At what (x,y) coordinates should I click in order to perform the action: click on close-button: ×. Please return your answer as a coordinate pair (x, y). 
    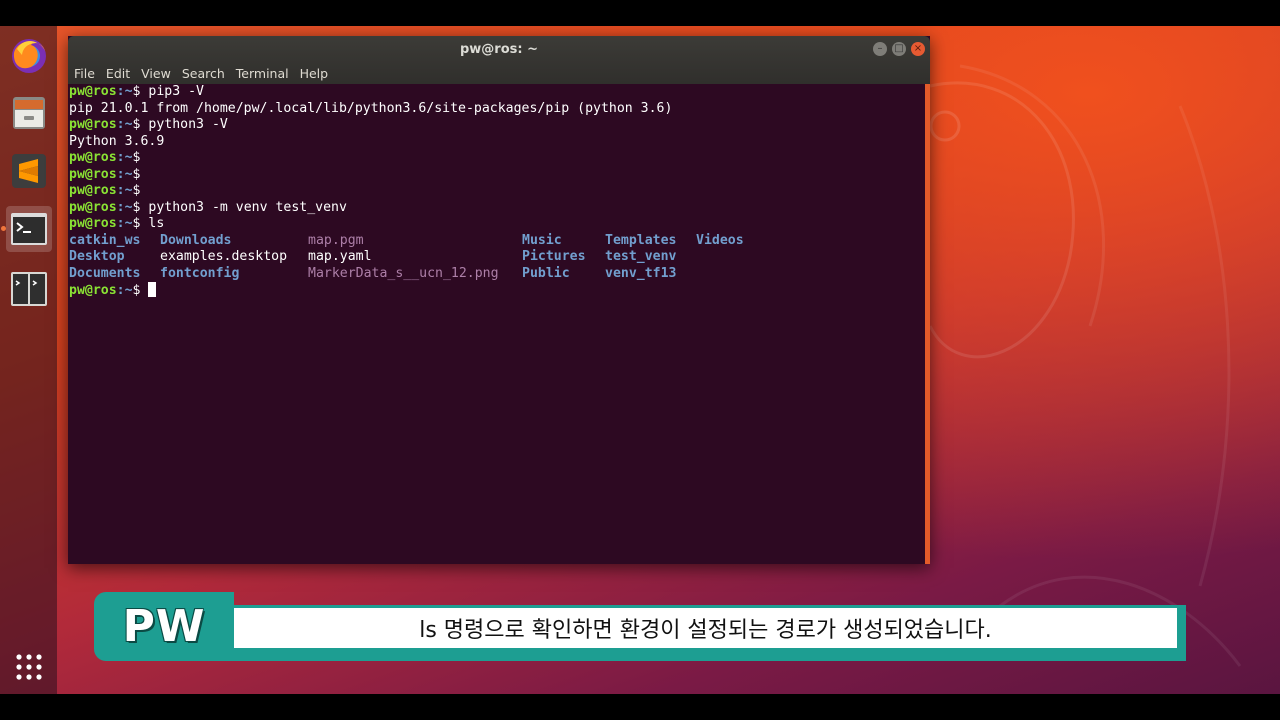
    Looking at the image, I should click on (918, 49).